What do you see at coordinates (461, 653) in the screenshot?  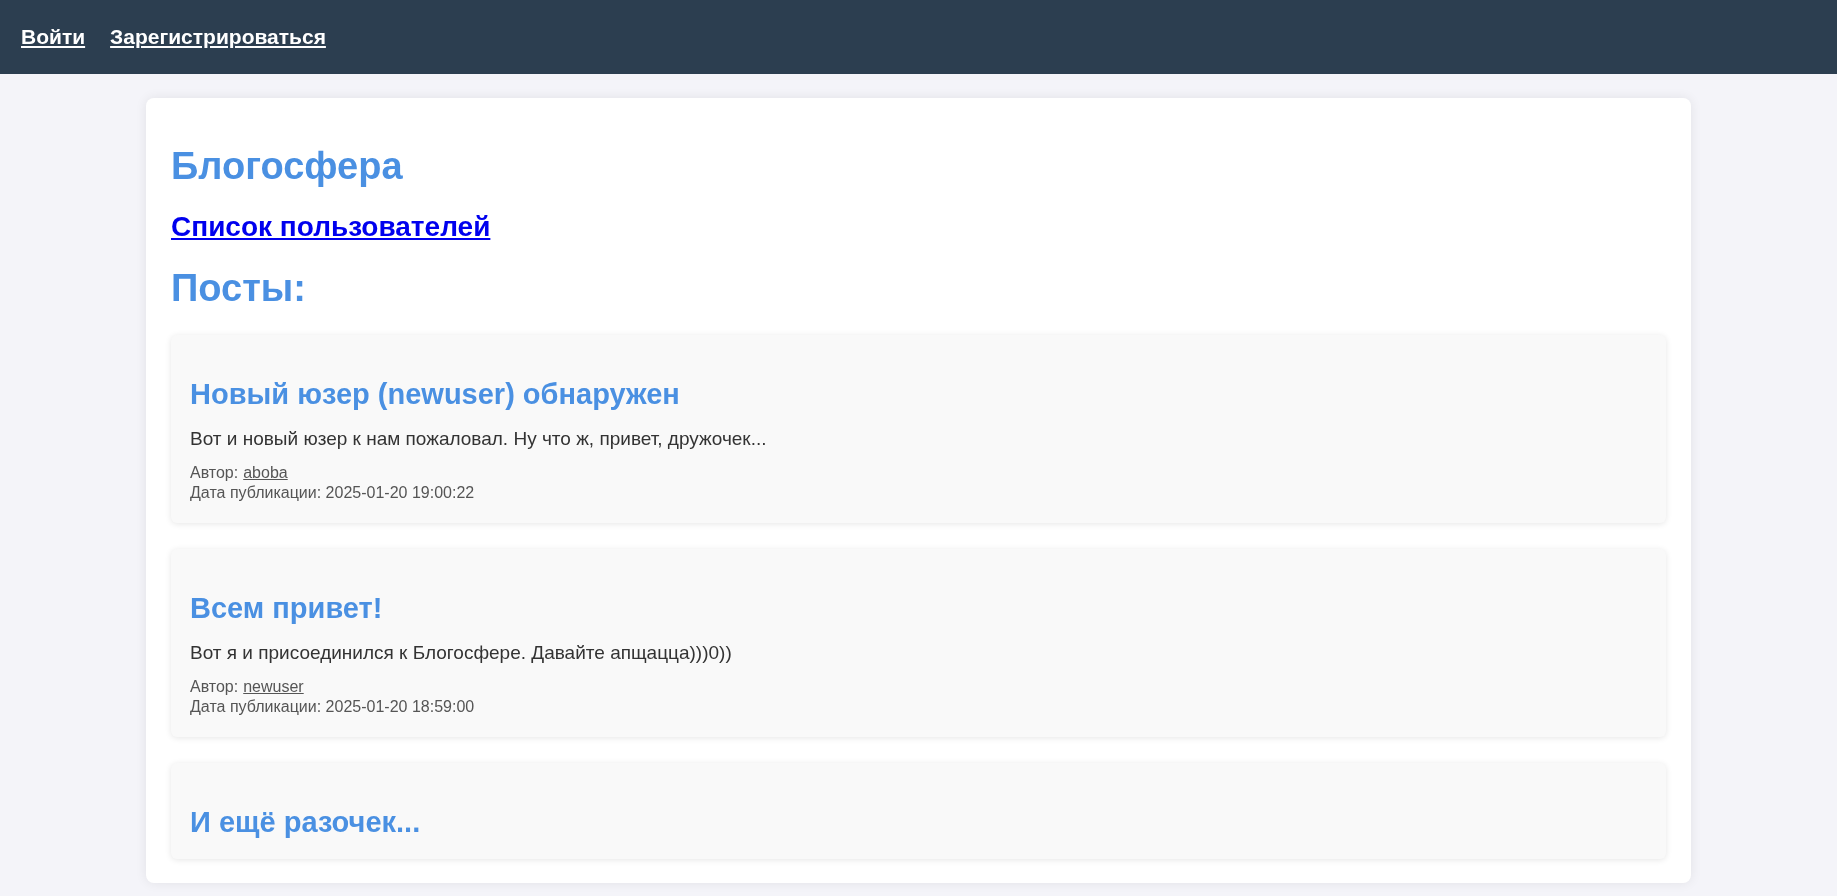 I see `post-body: Вот я и присоединился к Блогосфере. Давайте апщацца)))0))` at bounding box center [461, 653].